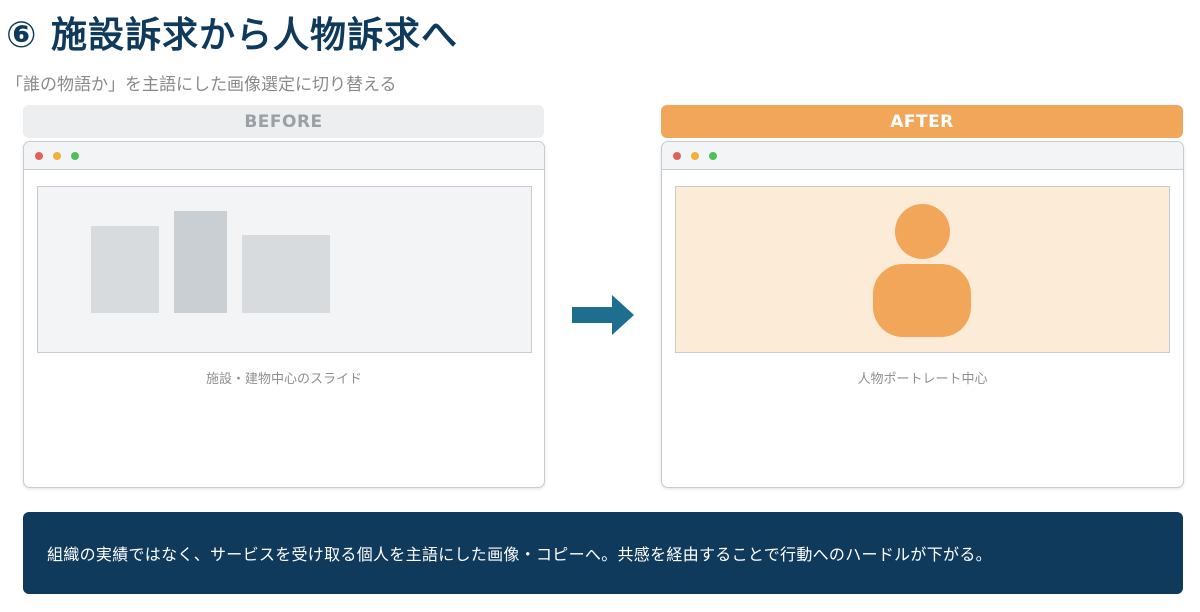 This screenshot has width=1200, height=612. What do you see at coordinates (922, 300) in the screenshot?
I see `person-body-icon` at bounding box center [922, 300].